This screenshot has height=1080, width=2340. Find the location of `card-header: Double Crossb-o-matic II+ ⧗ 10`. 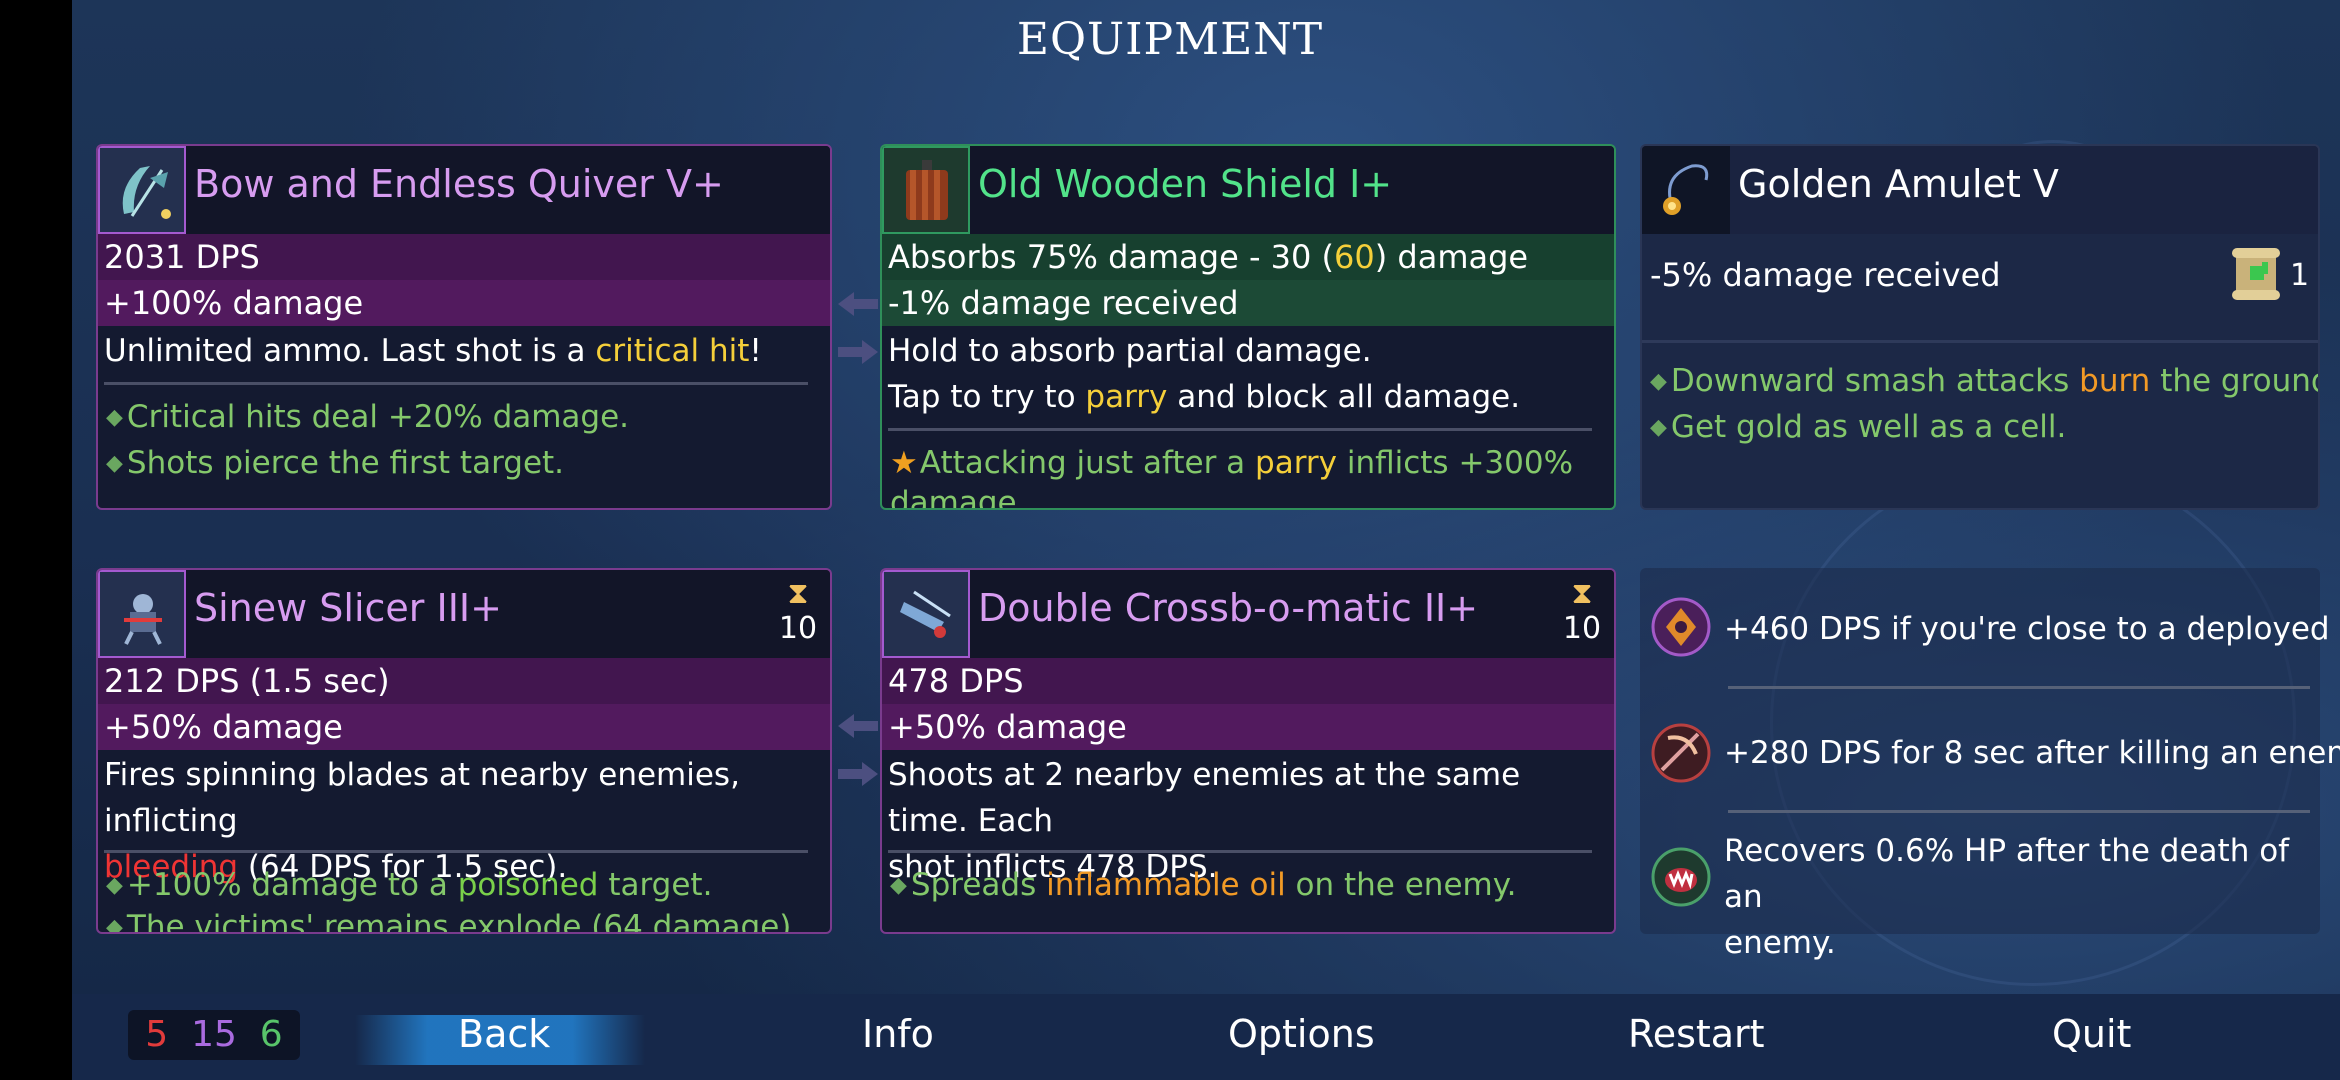

card-header: Double Crossb-o-matic II+ ⧗ 10 is located at coordinates (1248, 614).